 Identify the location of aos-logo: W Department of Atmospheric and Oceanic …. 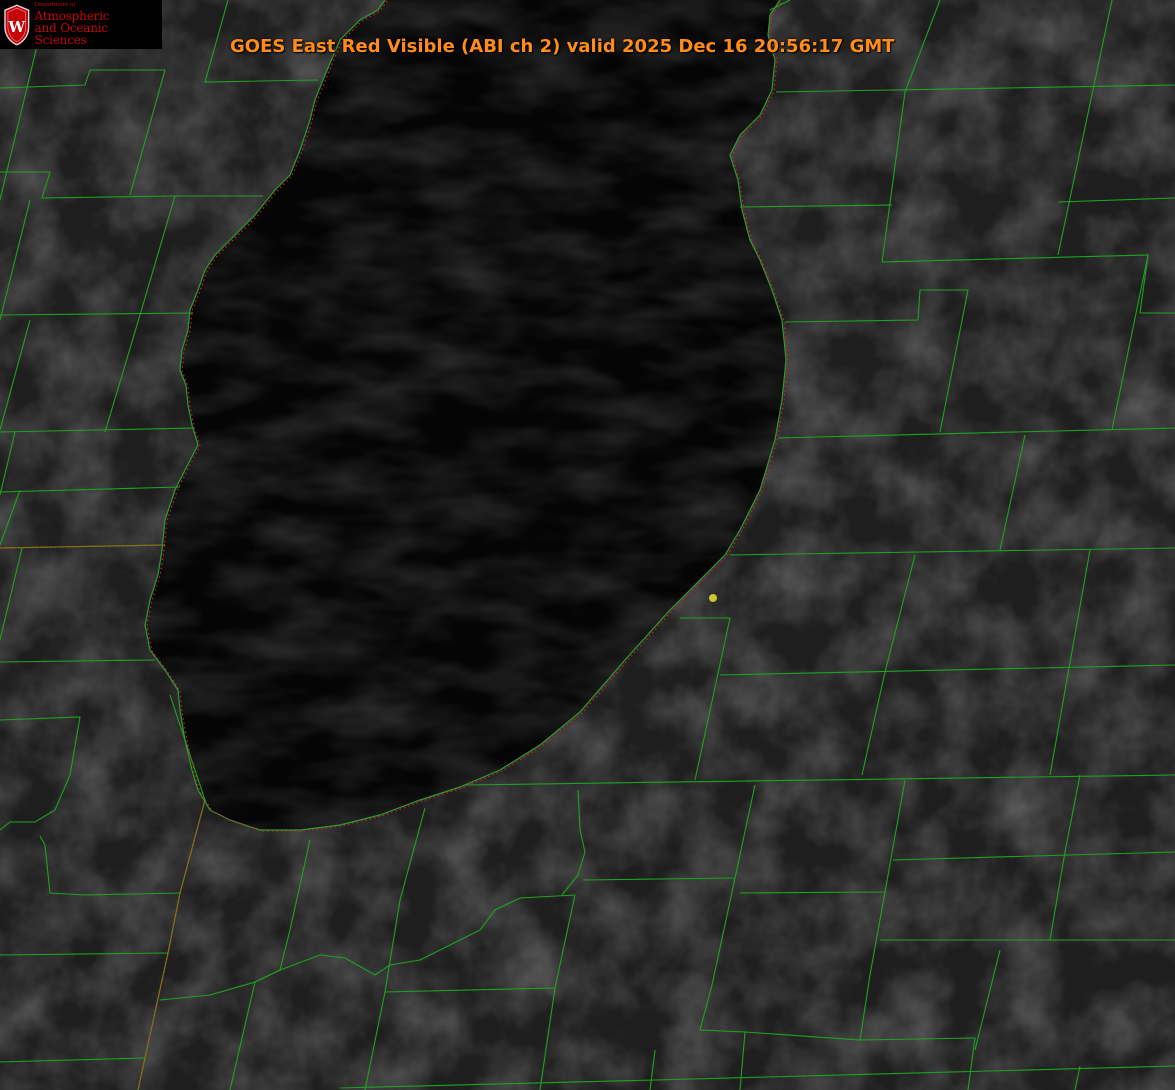
(81, 24).